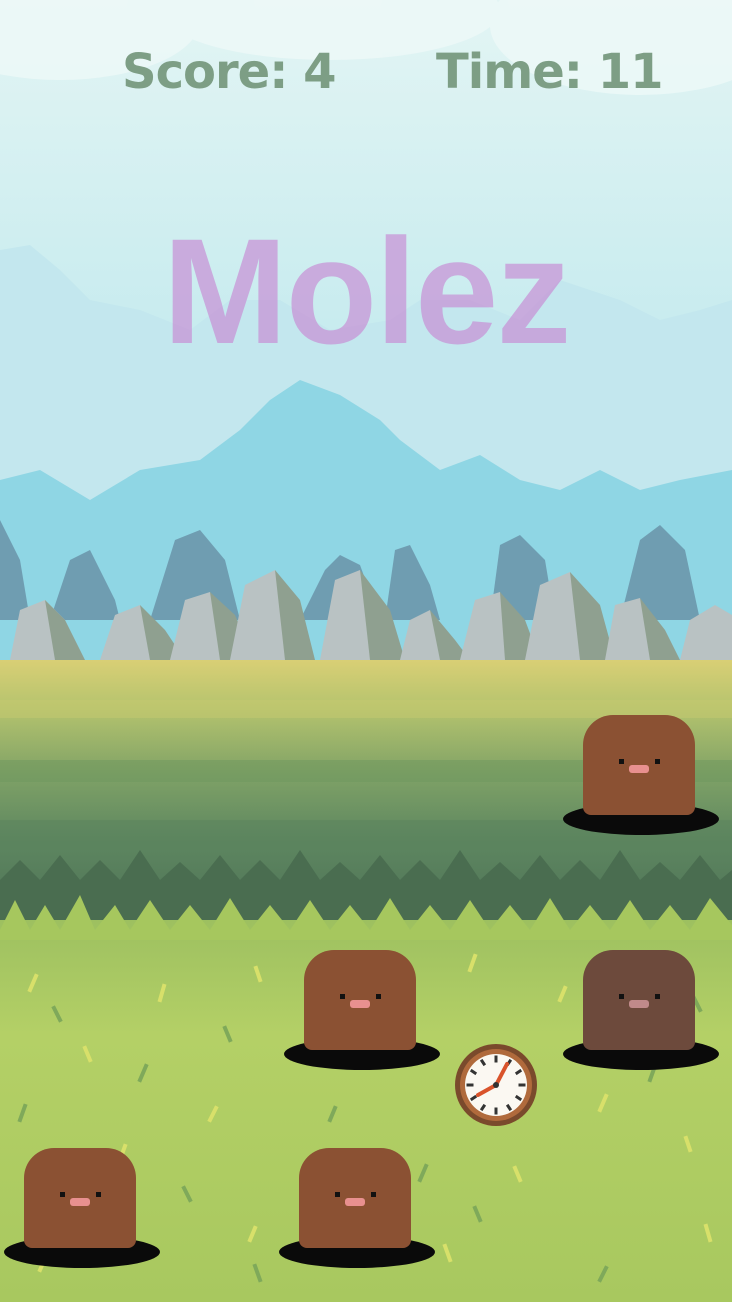  Describe the element at coordinates (630, 72) in the screenshot. I see `time-value: 11` at that location.